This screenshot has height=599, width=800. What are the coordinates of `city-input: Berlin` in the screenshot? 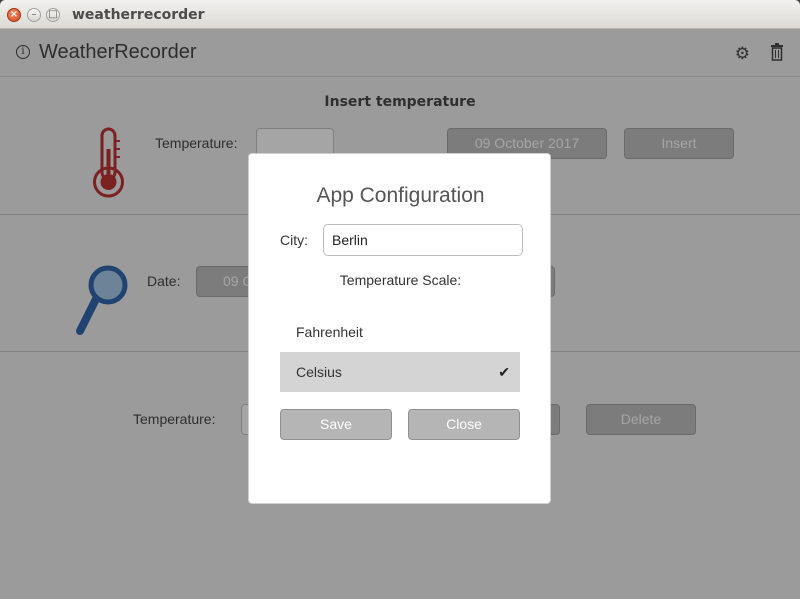 It's located at (423, 240).